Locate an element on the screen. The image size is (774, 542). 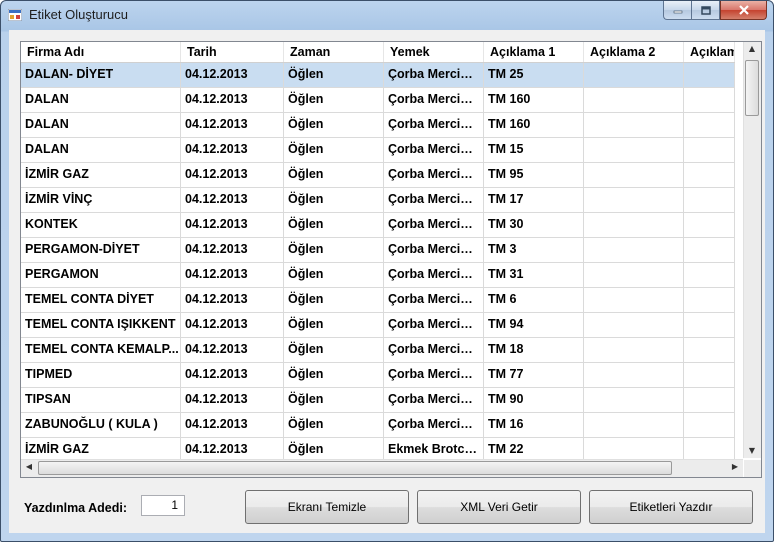
column-header-firma-adi: Firma Adı is located at coordinates (101, 52).